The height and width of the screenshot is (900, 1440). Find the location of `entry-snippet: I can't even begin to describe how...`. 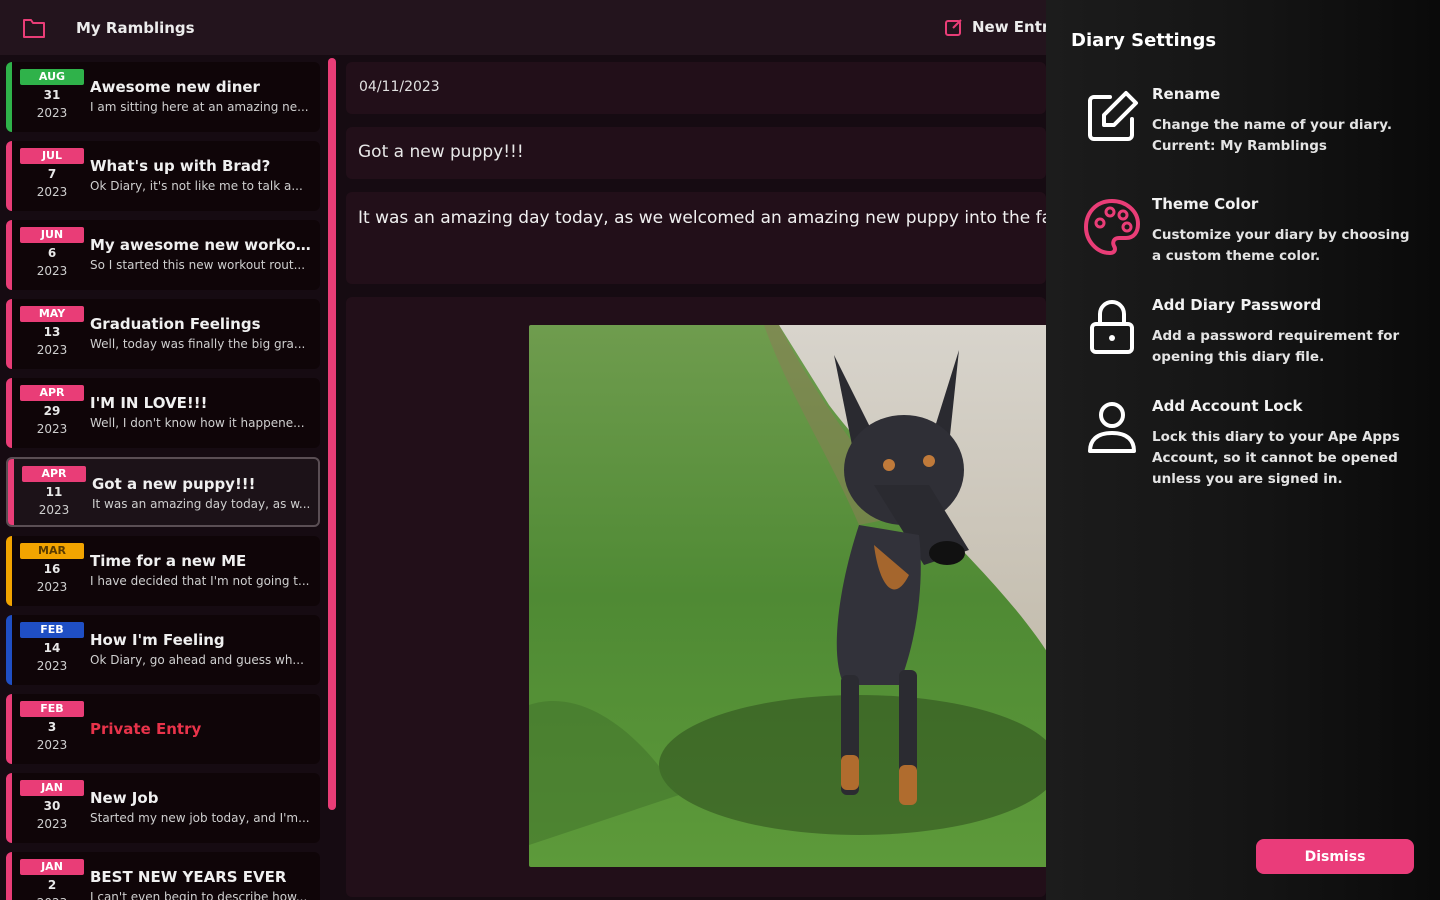

entry-snippet: I can't even begin to describe how... is located at coordinates (199, 895).